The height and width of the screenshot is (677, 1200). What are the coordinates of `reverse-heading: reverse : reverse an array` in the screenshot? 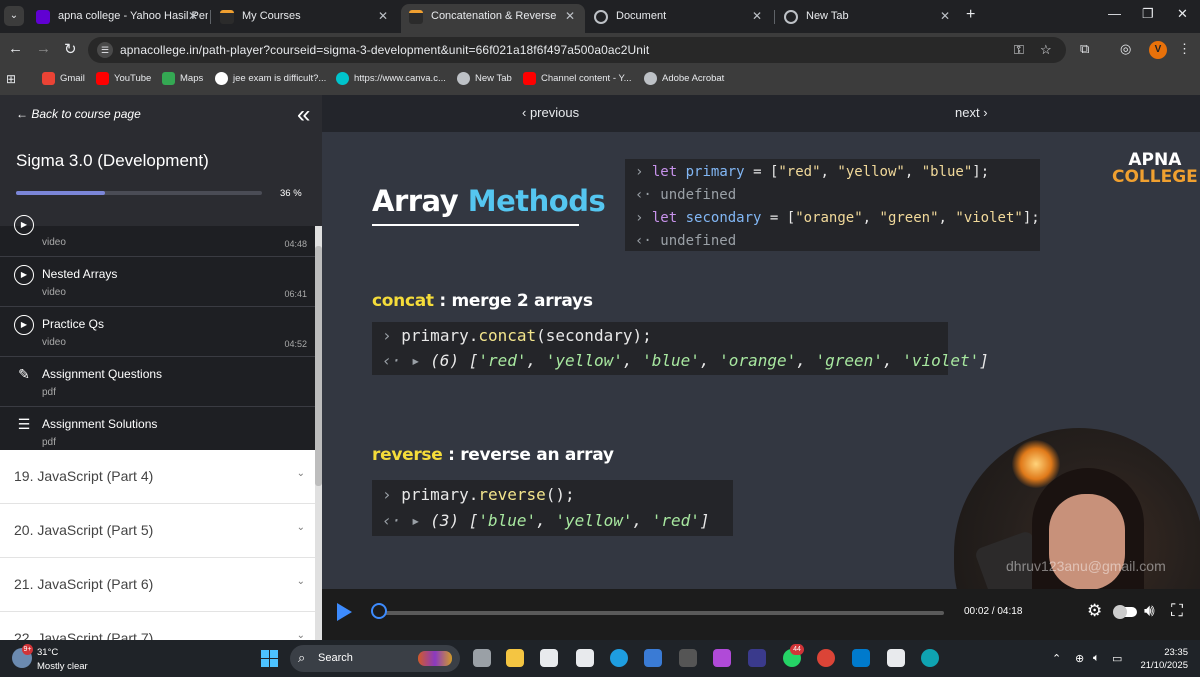 It's located at (493, 455).